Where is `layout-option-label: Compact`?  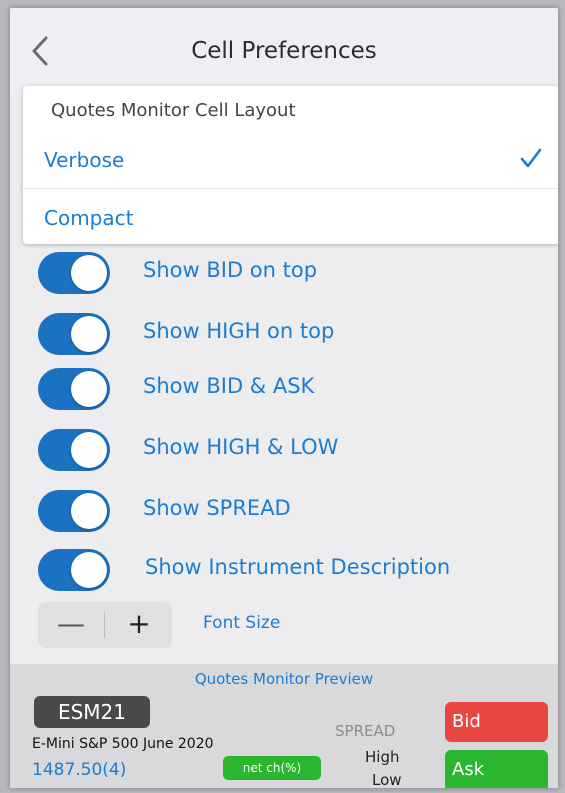 layout-option-label: Compact is located at coordinates (89, 218).